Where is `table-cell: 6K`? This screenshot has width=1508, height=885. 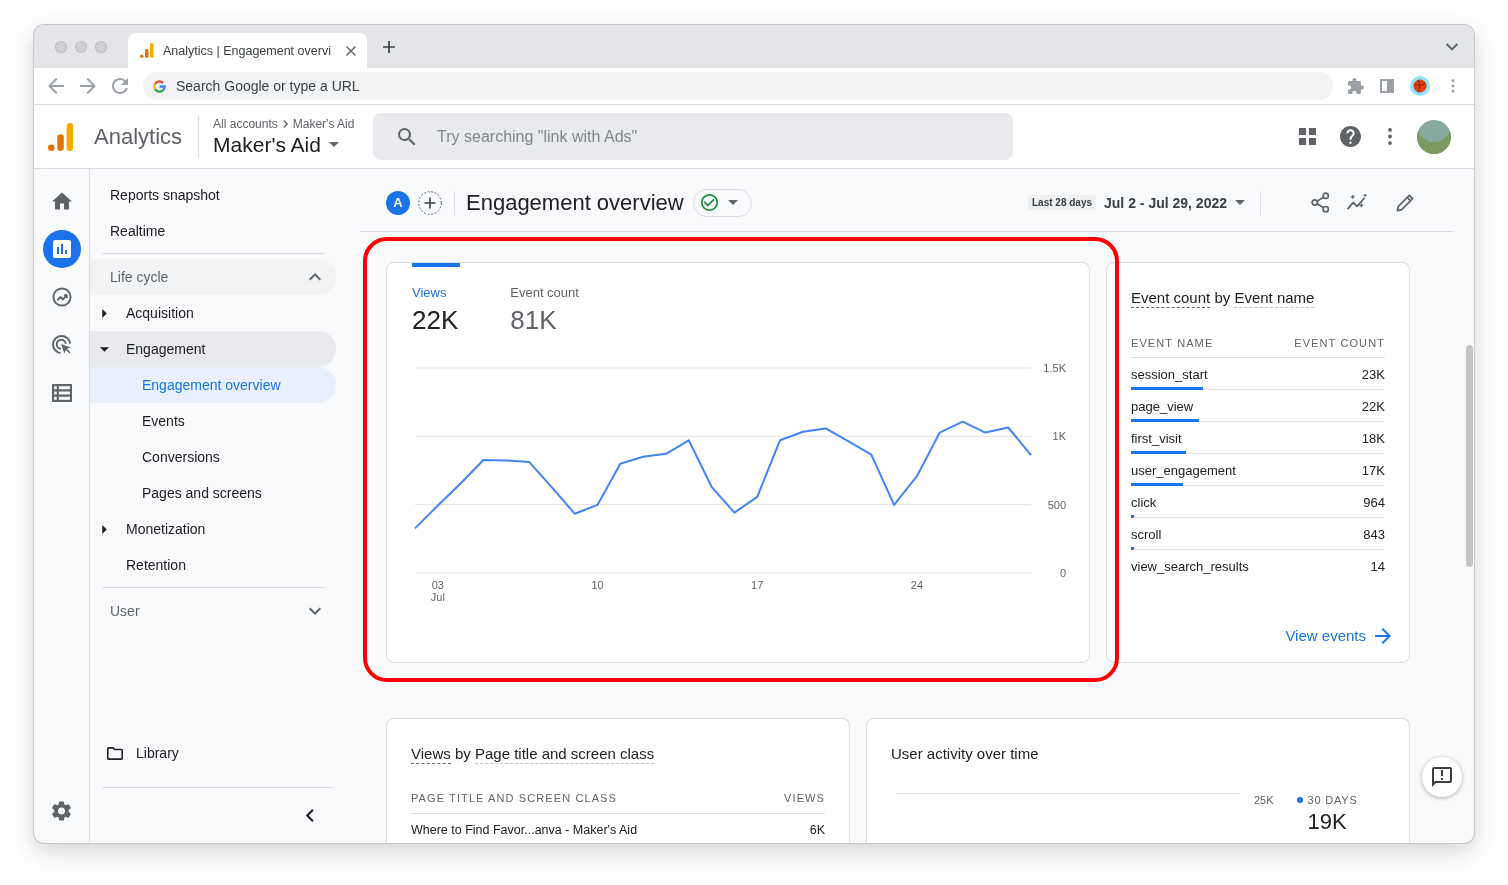 table-cell: 6K is located at coordinates (817, 830).